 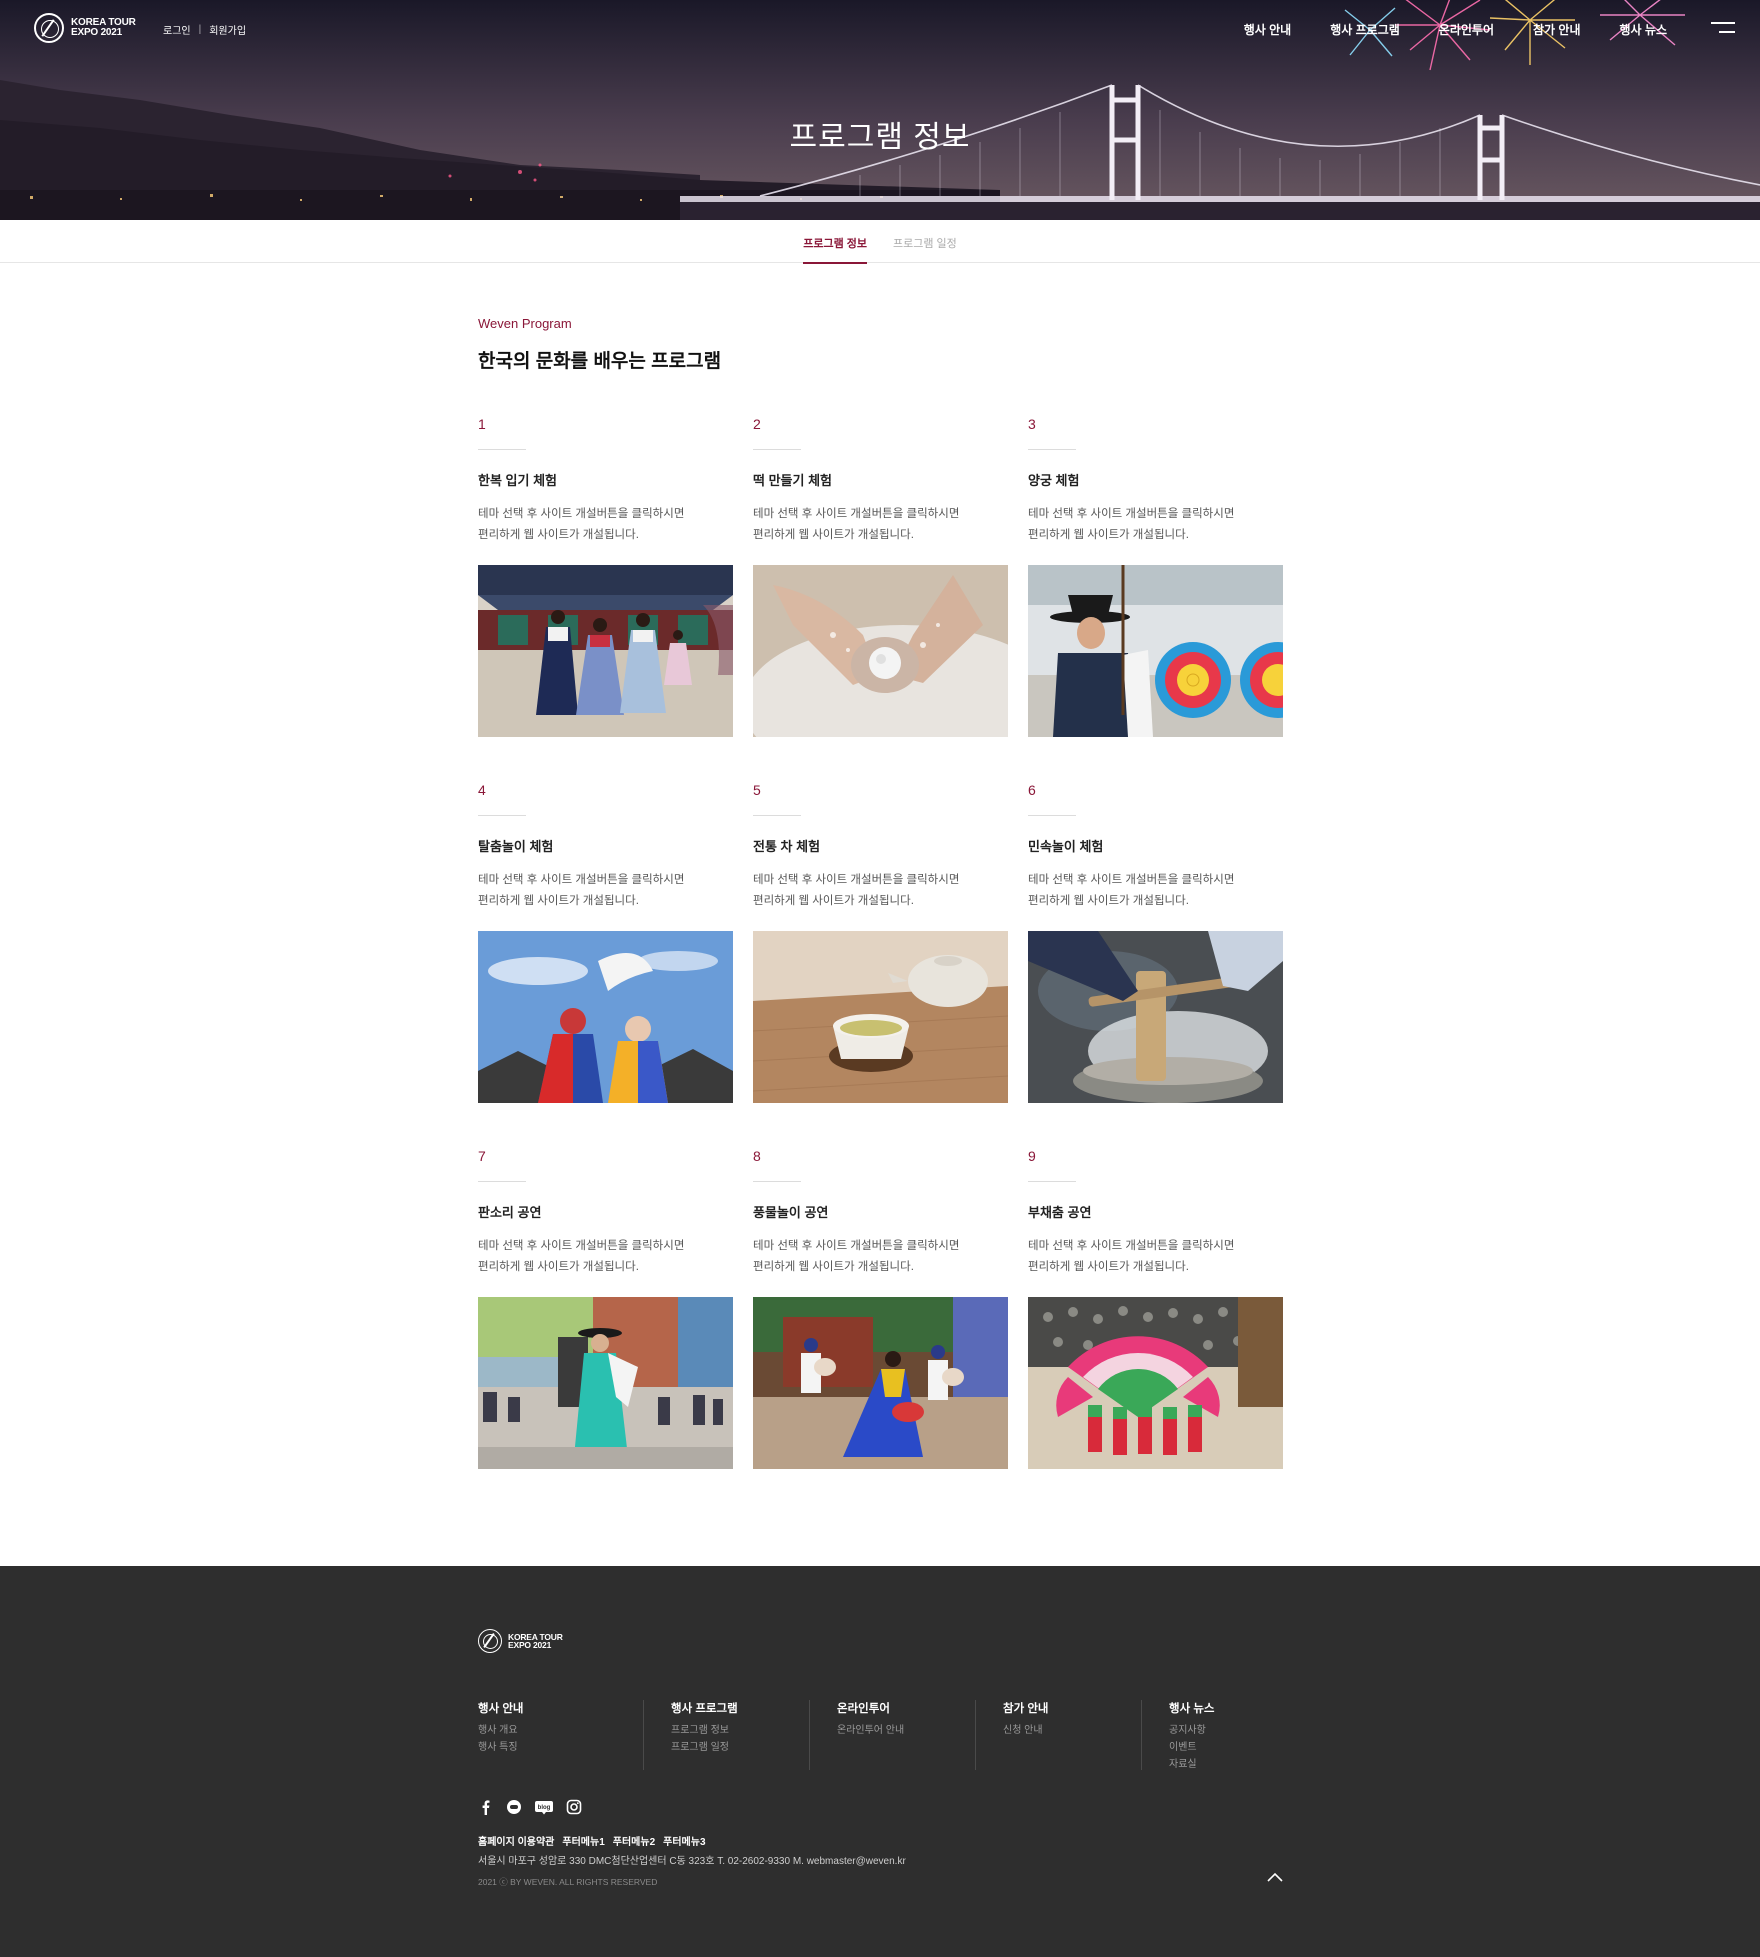 I want to click on program-title: 판소리 공연, so click(x=510, y=1212).